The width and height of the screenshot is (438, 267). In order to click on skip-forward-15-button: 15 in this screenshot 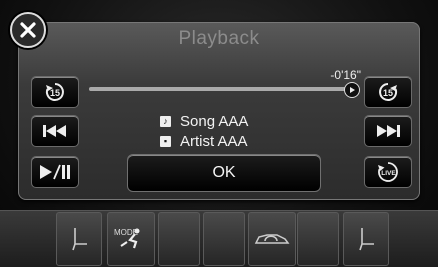, I will do `click(388, 92)`.